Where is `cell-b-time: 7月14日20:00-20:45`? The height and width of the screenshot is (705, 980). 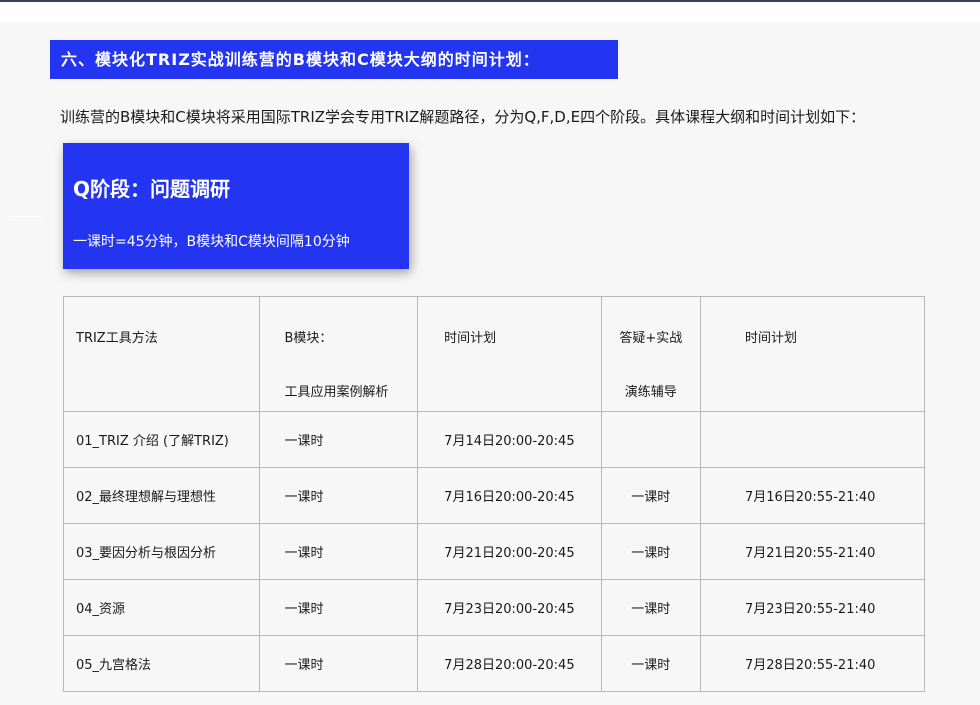 cell-b-time: 7月14日20:00-20:45 is located at coordinates (509, 439).